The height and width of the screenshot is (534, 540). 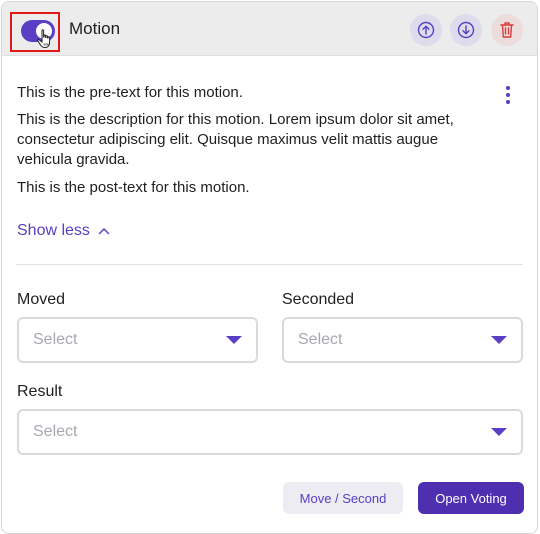 I want to click on show-less-toggle: Show less, so click(x=63, y=231).